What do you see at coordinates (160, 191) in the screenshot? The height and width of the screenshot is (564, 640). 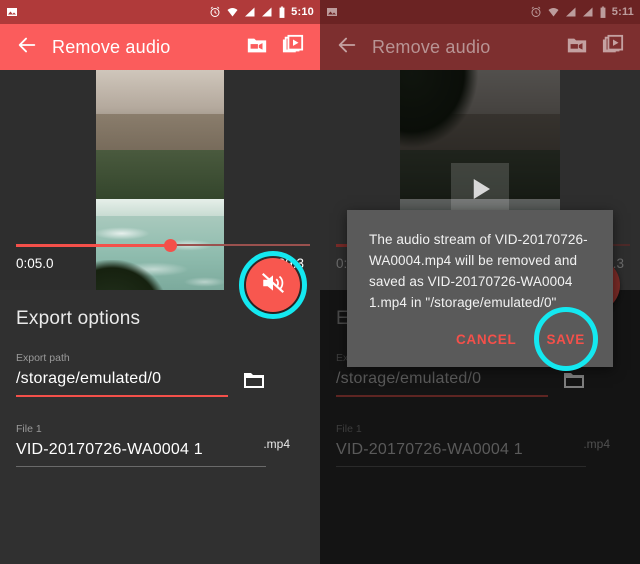 I see `video-thumbnail` at bounding box center [160, 191].